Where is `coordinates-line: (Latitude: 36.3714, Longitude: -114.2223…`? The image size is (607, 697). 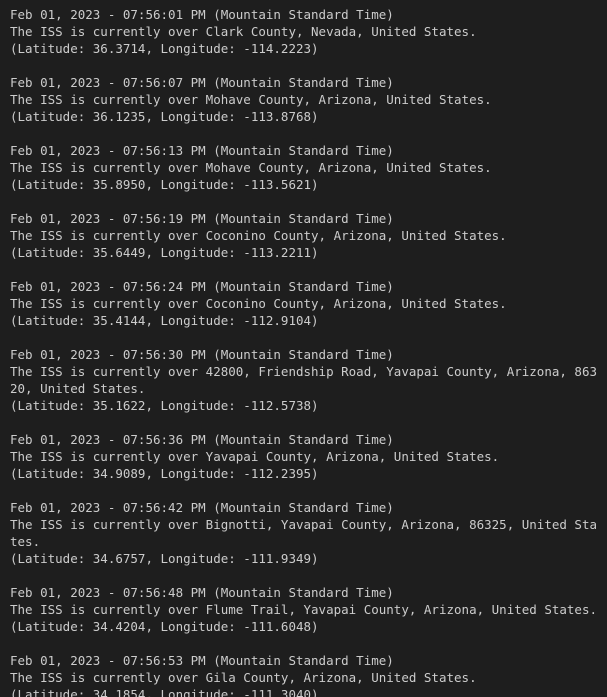
coordinates-line: (Latitude: 36.3714, Longitude: -114.2223… is located at coordinates (164, 48).